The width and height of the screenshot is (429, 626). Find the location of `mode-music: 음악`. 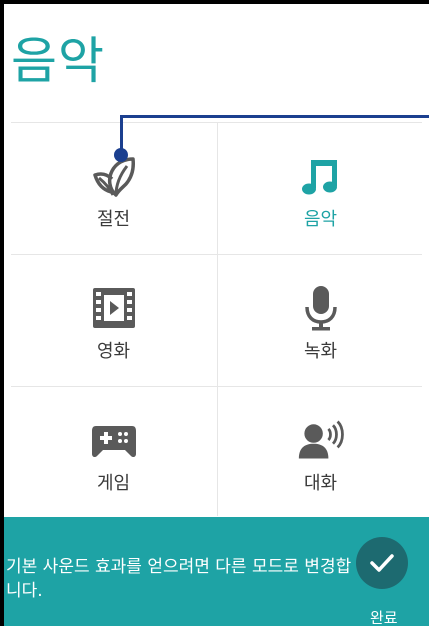

mode-music: 음악 is located at coordinates (320, 188).